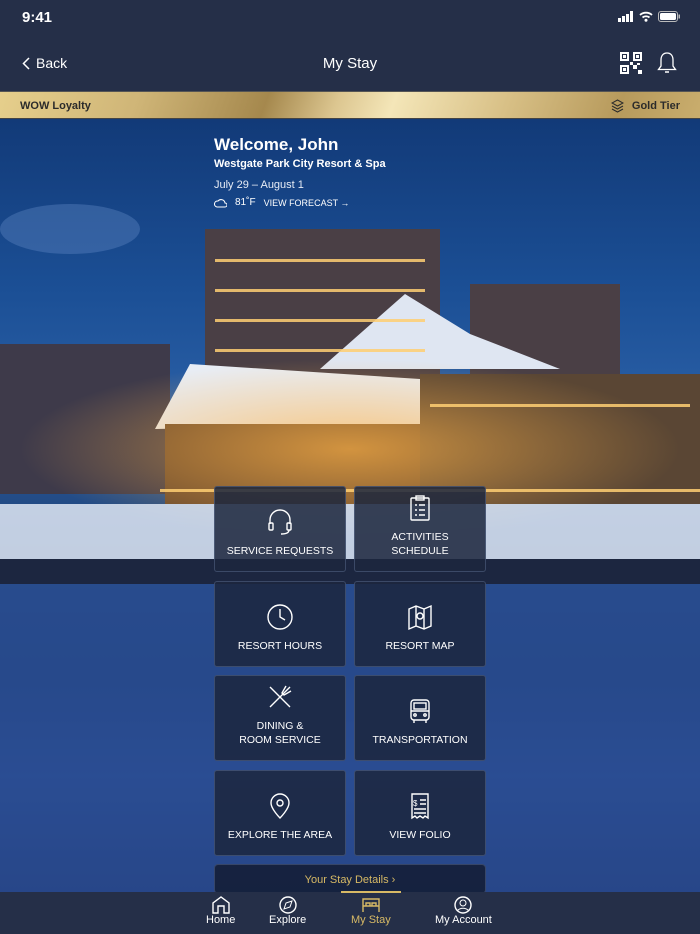  Describe the element at coordinates (420, 529) in the screenshot. I see `tile-activities-schedule: ACTIVITIES SCHEDULE` at that location.